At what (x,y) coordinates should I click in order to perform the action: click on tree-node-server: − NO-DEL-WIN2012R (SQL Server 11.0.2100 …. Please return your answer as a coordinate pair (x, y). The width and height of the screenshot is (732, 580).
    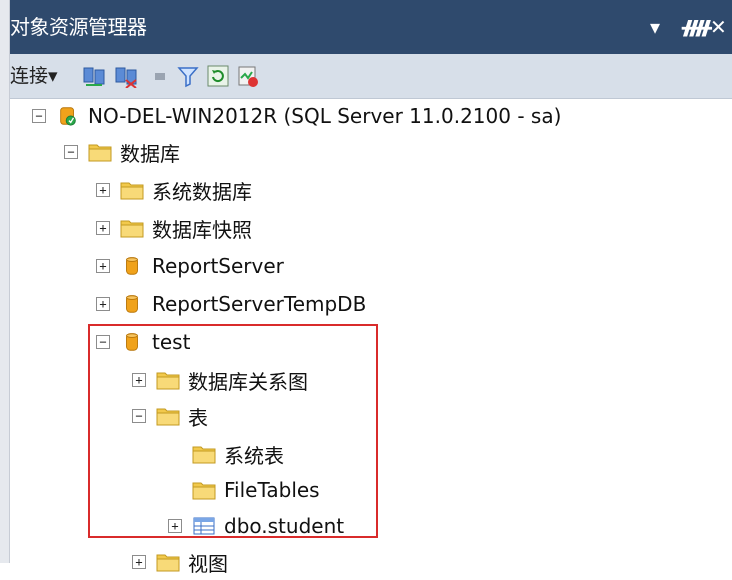
    Looking at the image, I should click on (296, 116).